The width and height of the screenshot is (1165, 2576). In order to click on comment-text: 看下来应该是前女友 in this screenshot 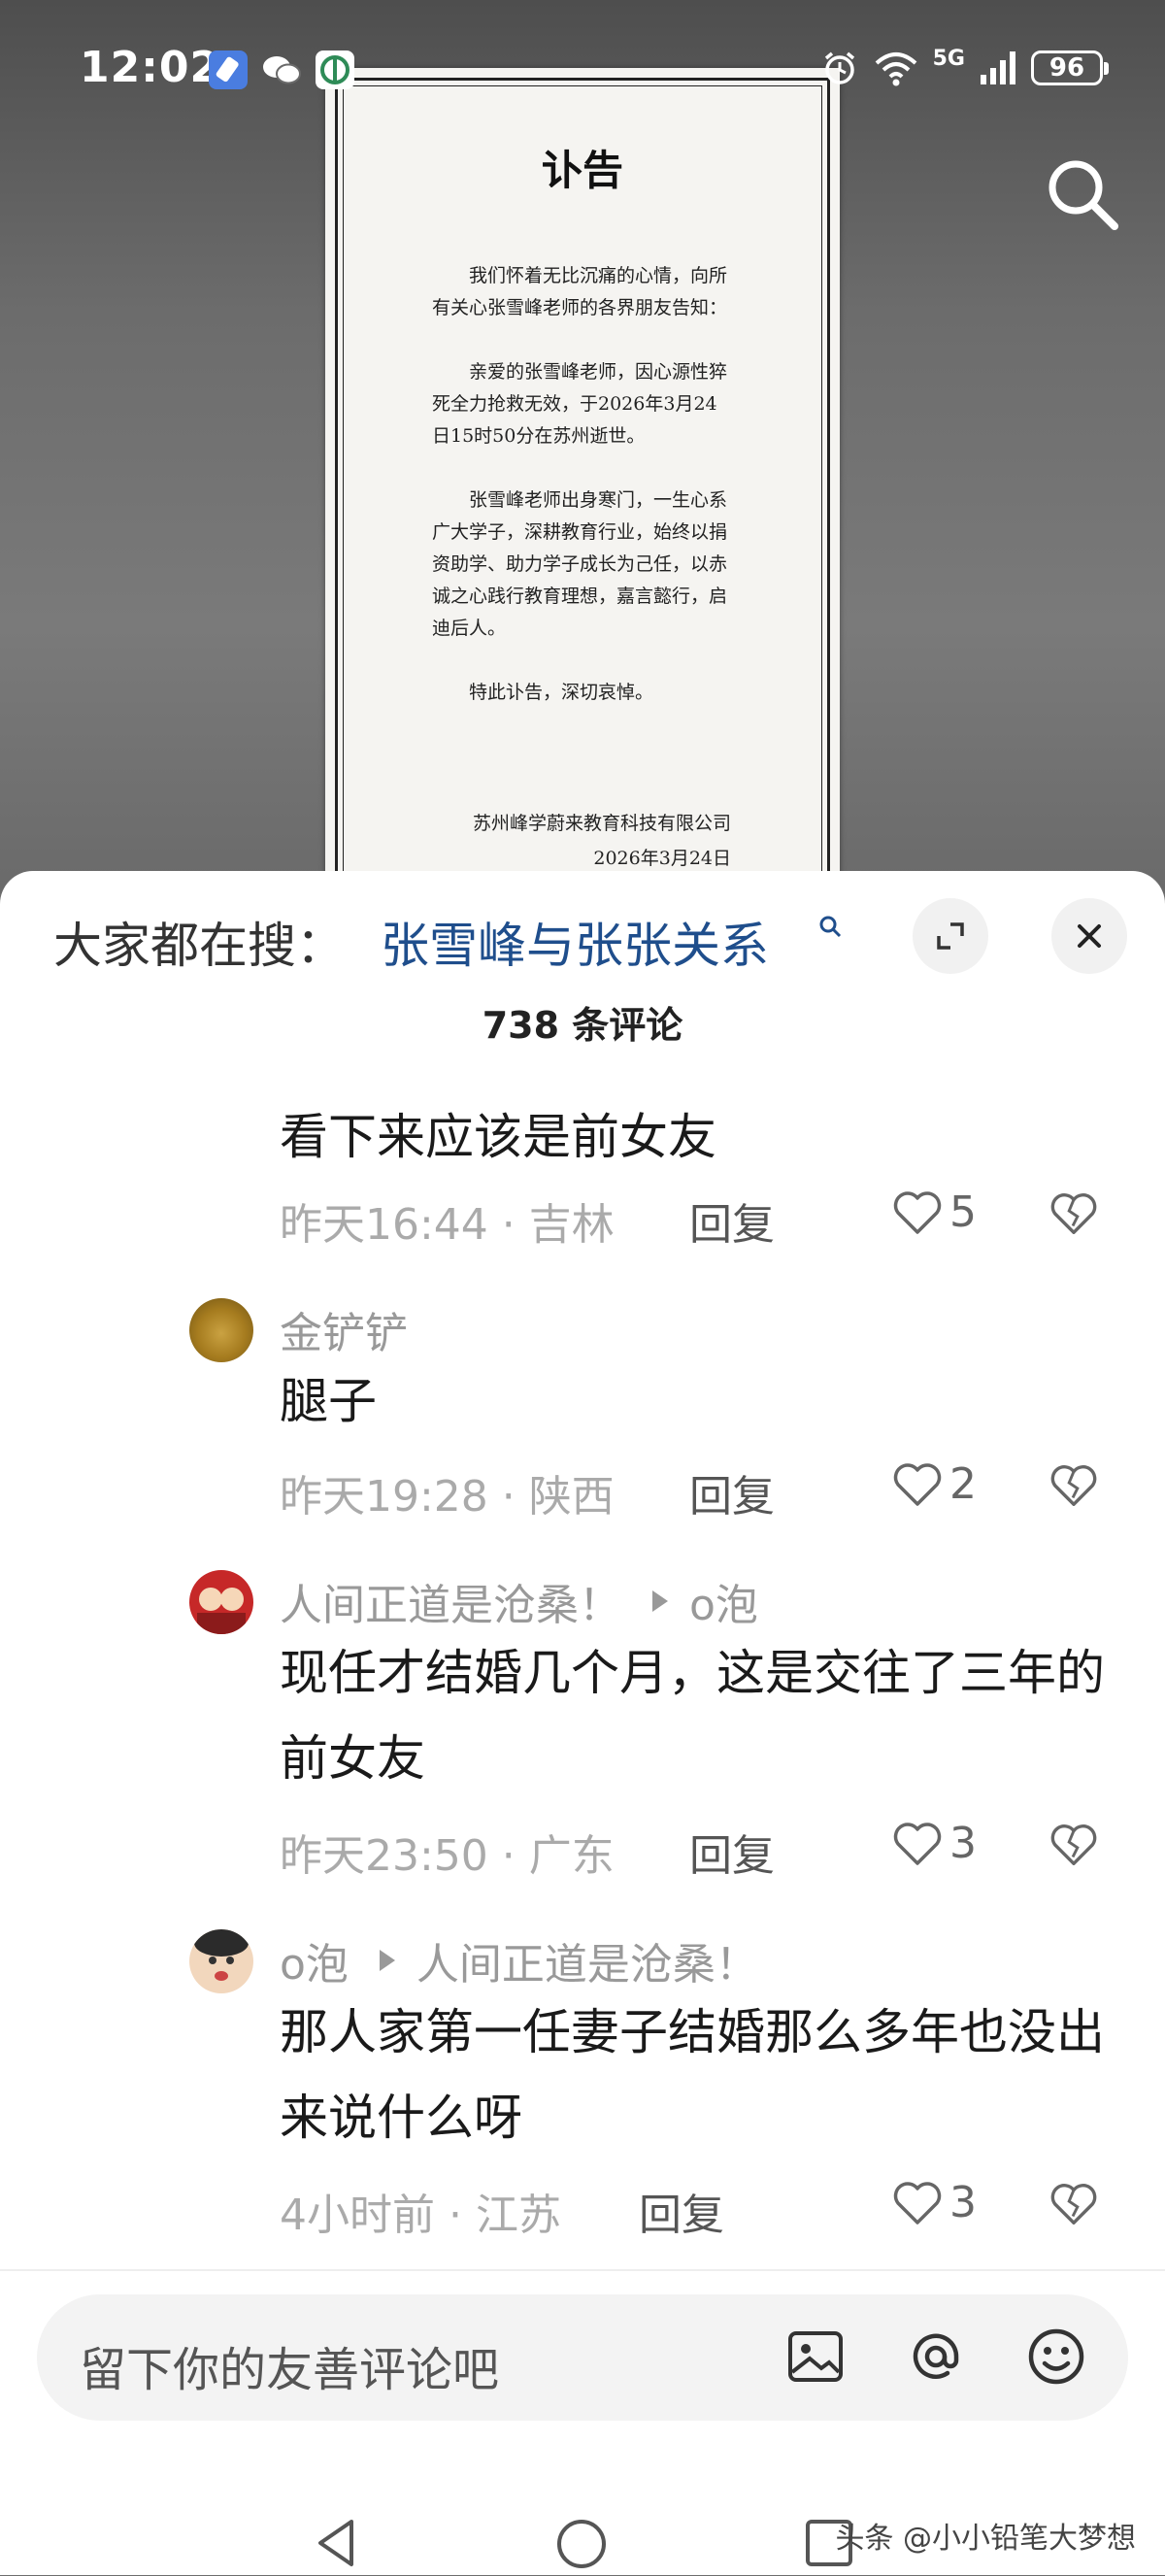, I will do `click(498, 1137)`.